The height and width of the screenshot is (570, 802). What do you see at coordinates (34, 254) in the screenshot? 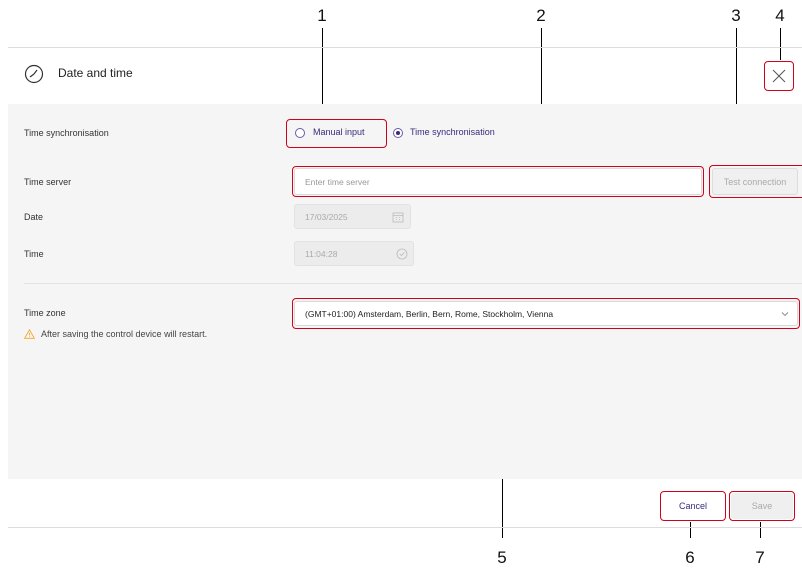
I see `time-label: Time` at bounding box center [34, 254].